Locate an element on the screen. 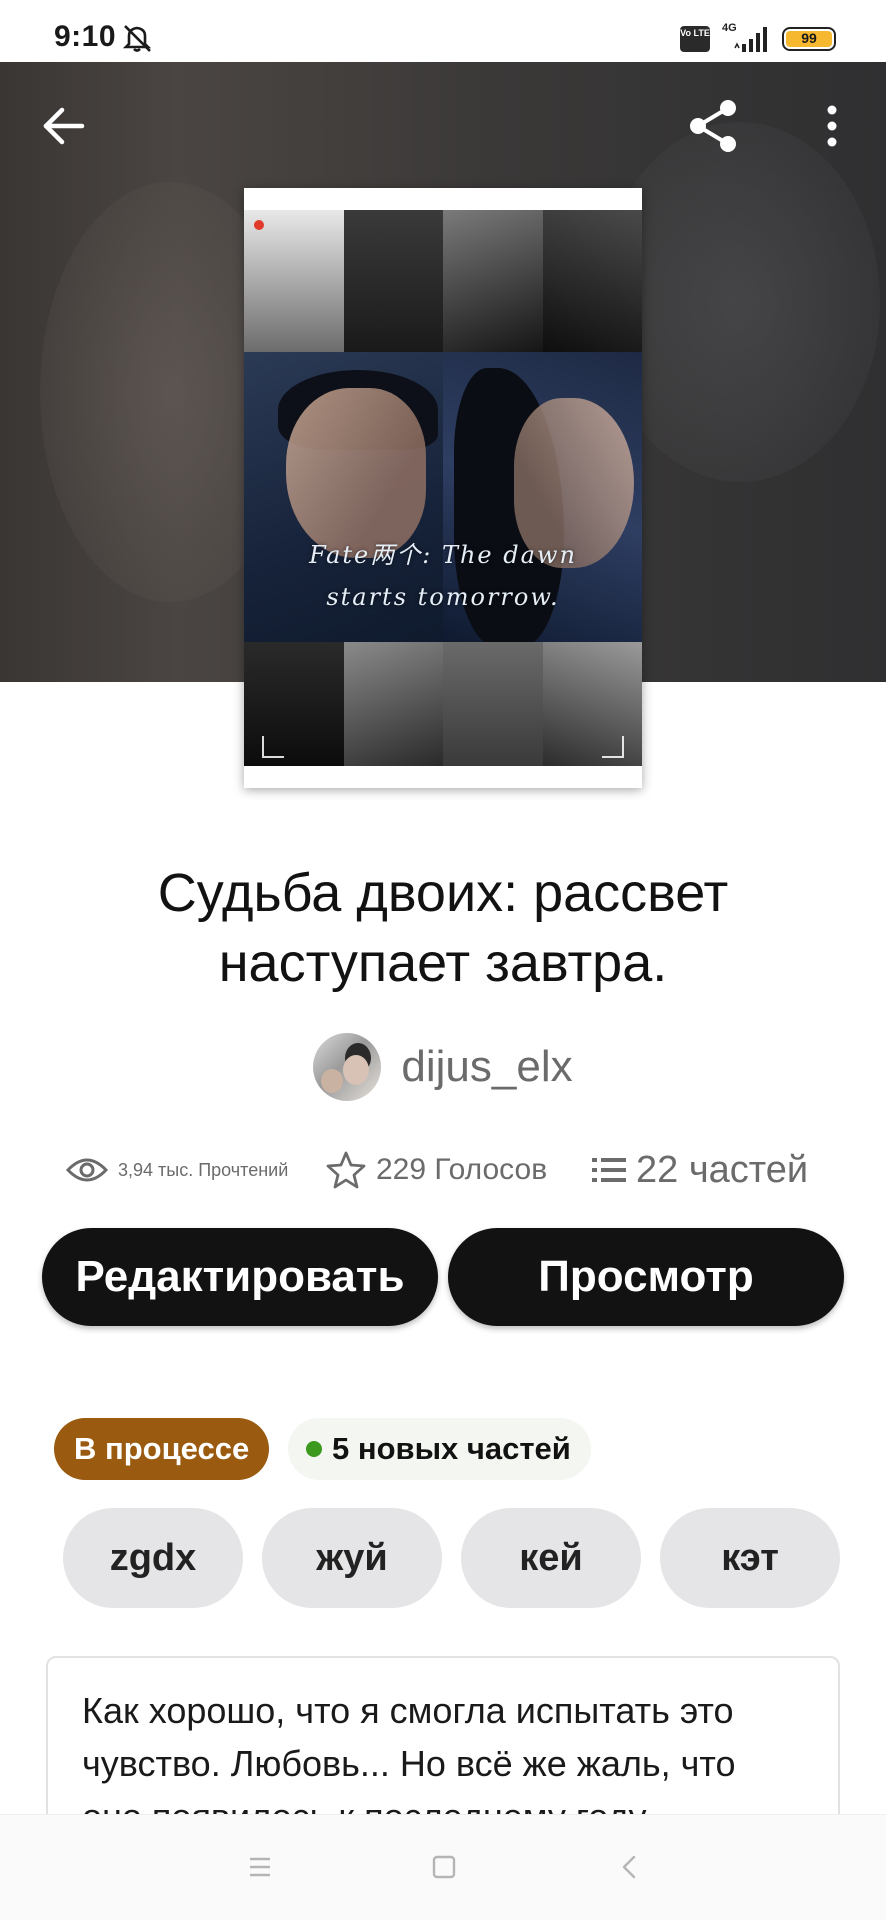 This screenshot has width=886, height=1920. green-dot-icon is located at coordinates (314, 1449).